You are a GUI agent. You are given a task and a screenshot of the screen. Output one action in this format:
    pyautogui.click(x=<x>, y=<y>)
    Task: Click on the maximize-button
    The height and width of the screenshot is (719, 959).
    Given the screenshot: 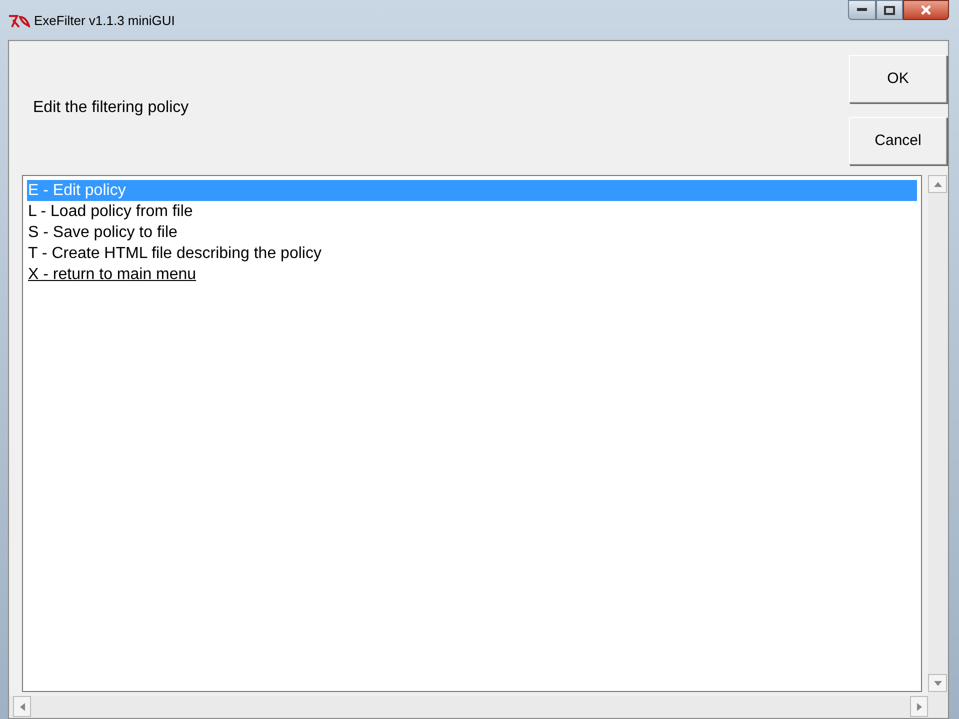 What is the action you would take?
    pyautogui.click(x=889, y=10)
    